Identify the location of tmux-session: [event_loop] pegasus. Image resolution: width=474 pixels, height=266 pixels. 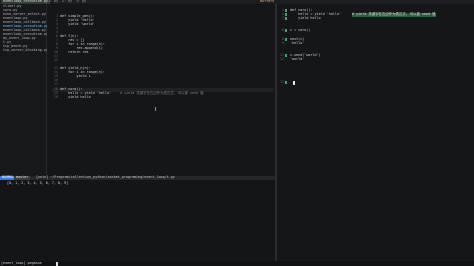
(21, 263).